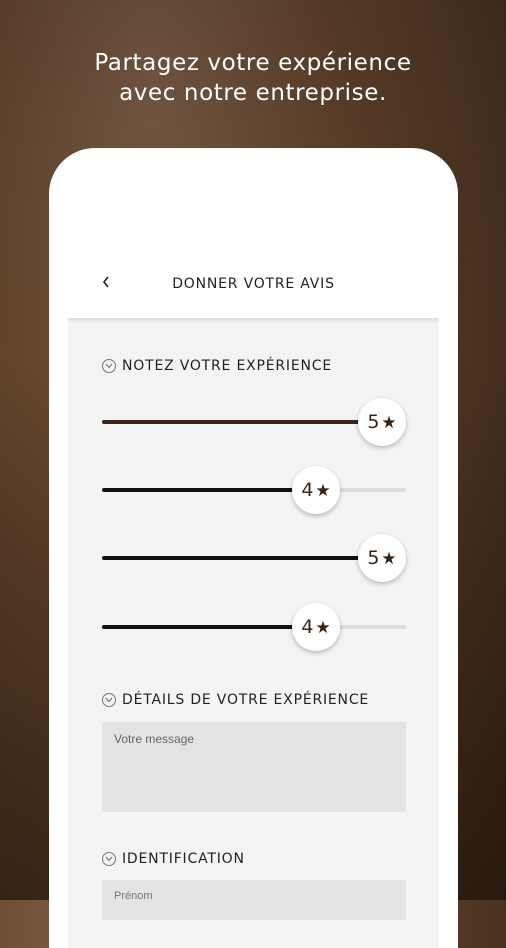  I want to click on section-identification-header: IDENTIFICATION, so click(173, 859).